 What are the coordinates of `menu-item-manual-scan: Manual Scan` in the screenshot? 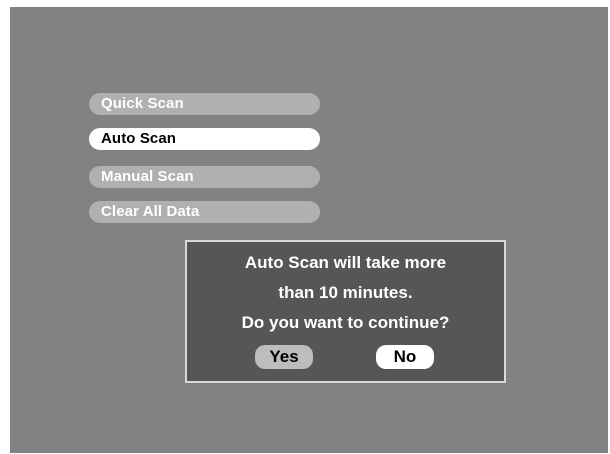 It's located at (204, 177).